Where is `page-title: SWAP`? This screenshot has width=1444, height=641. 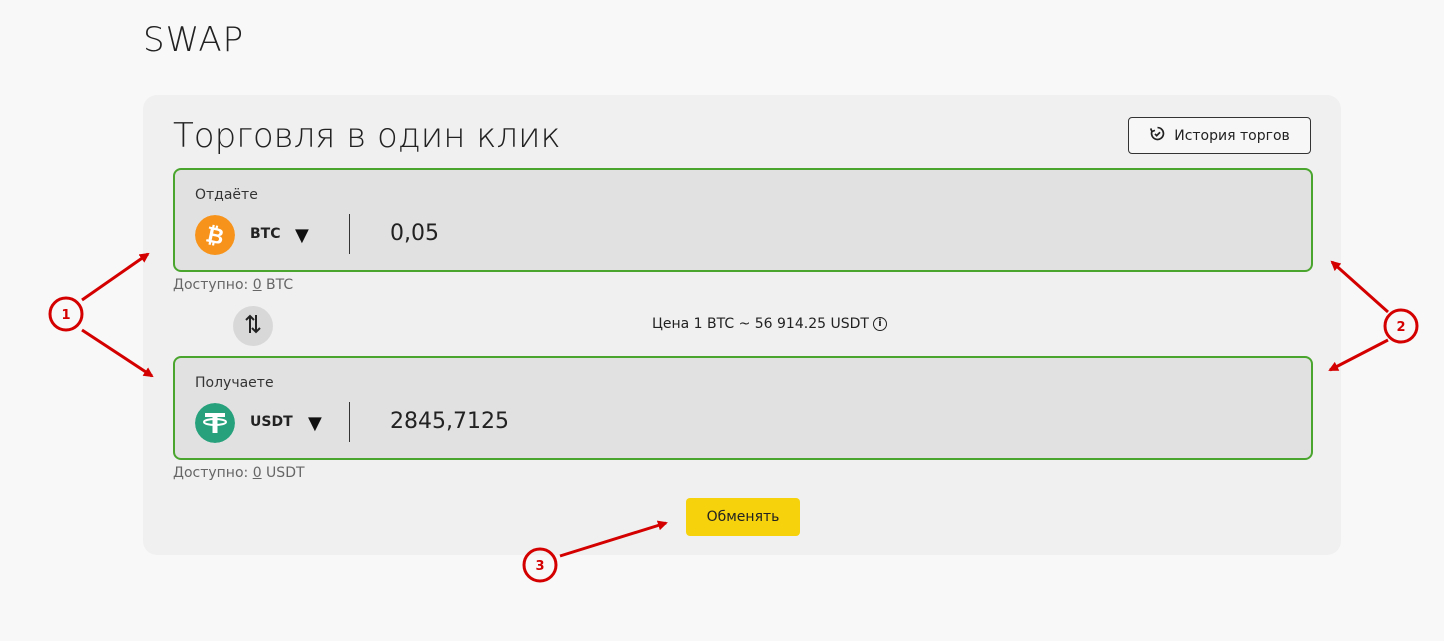
page-title: SWAP is located at coordinates (194, 40).